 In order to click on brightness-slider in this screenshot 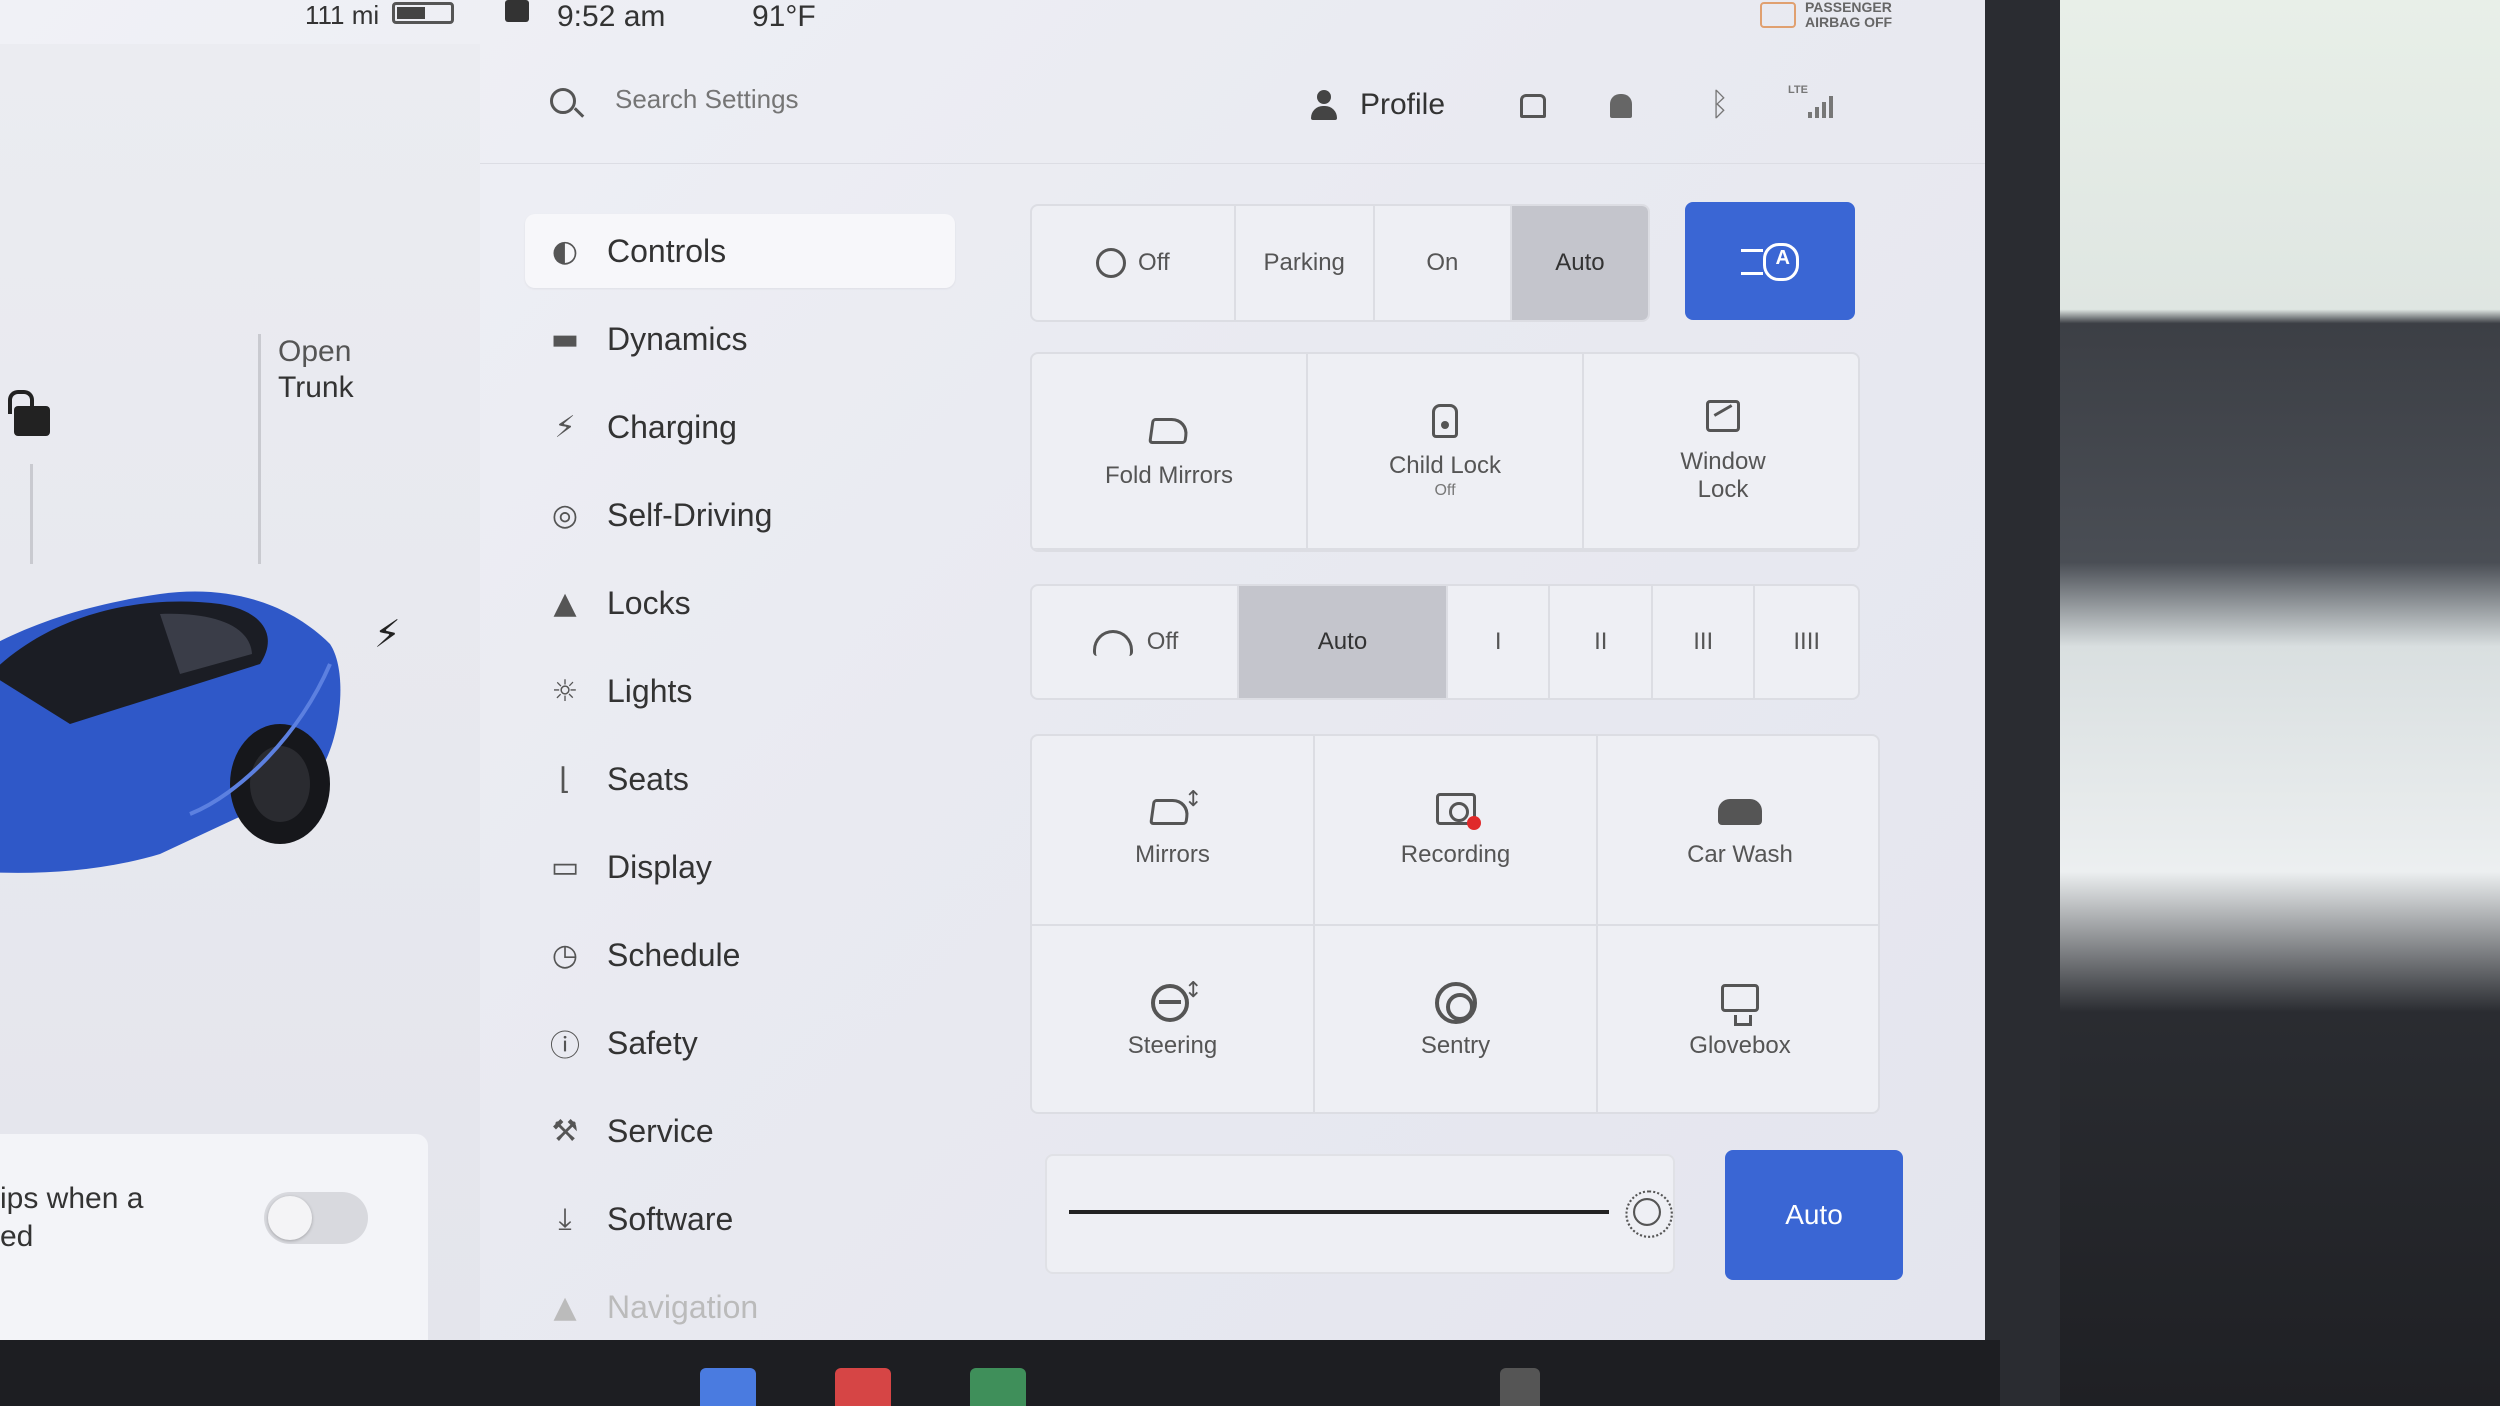, I will do `click(1339, 1212)`.